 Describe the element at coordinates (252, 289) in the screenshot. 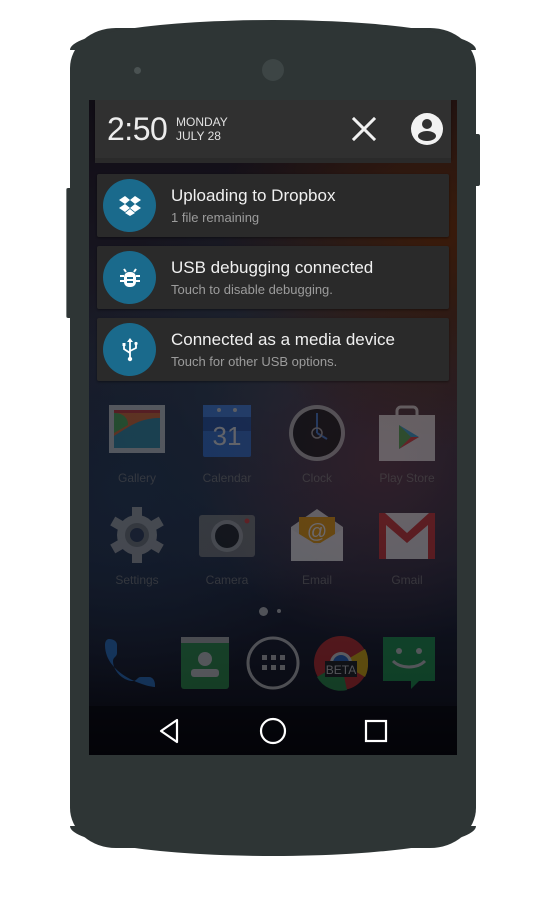

I see `notification-subtitle: Touch to disable debugging.` at that location.